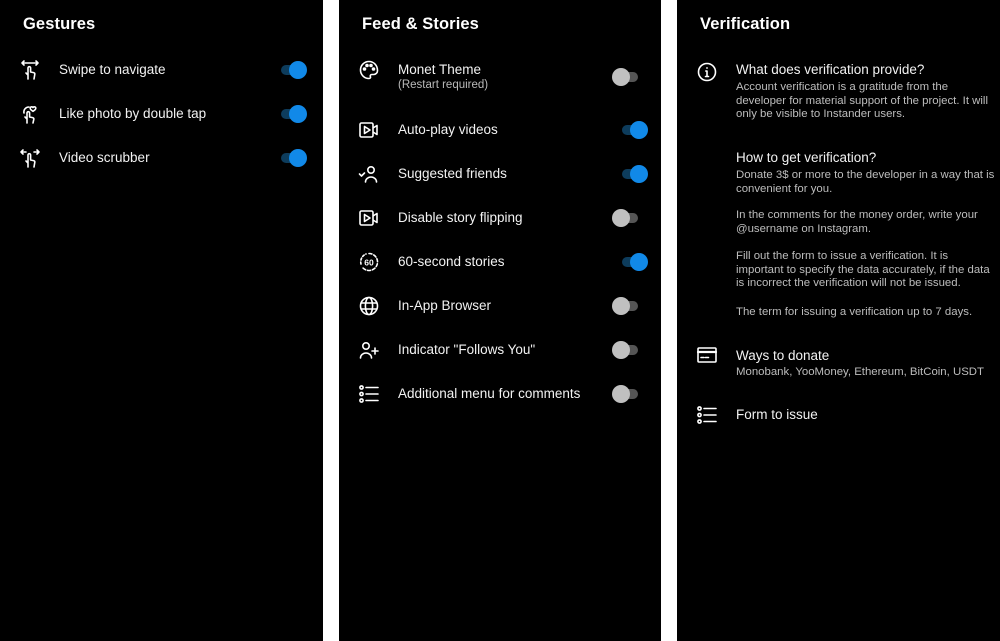 The height and width of the screenshot is (641, 1000). What do you see at coordinates (489, 393) in the screenshot?
I see `setting-label: Additional menu for comments` at bounding box center [489, 393].